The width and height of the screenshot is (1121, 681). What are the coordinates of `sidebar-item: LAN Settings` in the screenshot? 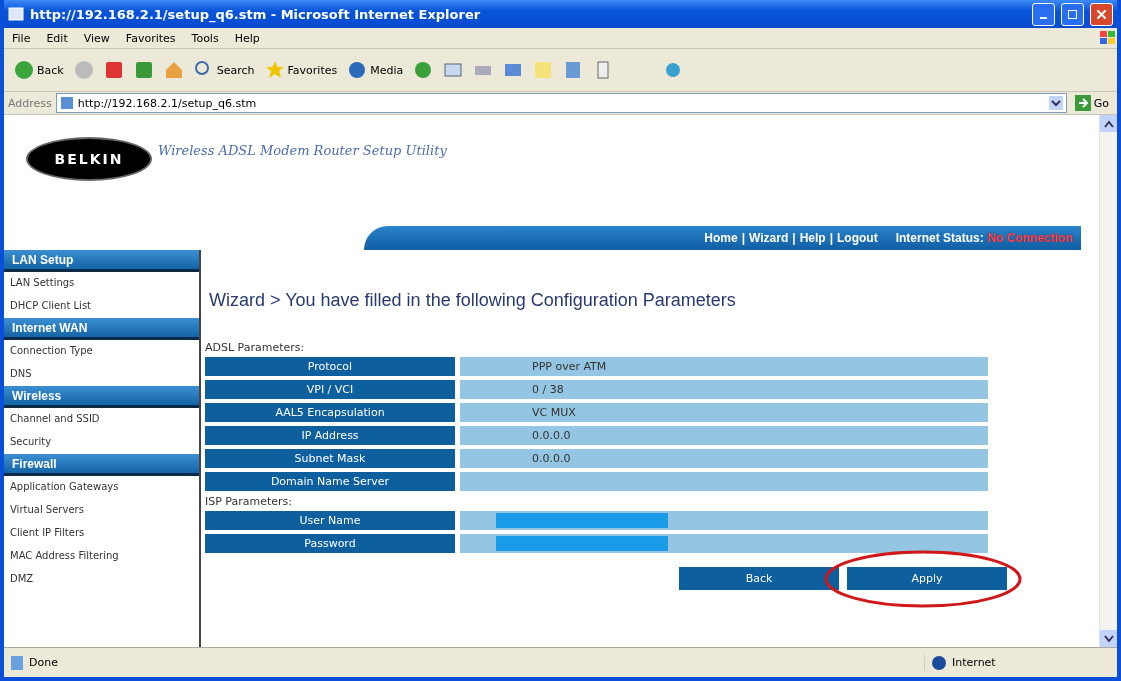 It's located at (101, 283).